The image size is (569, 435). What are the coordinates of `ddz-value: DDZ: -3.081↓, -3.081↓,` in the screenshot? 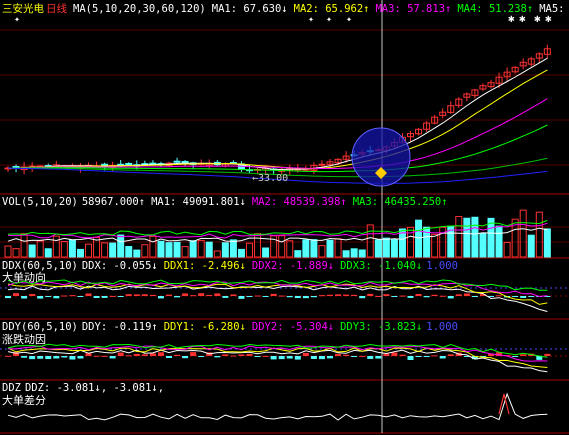 It's located at (94, 388).